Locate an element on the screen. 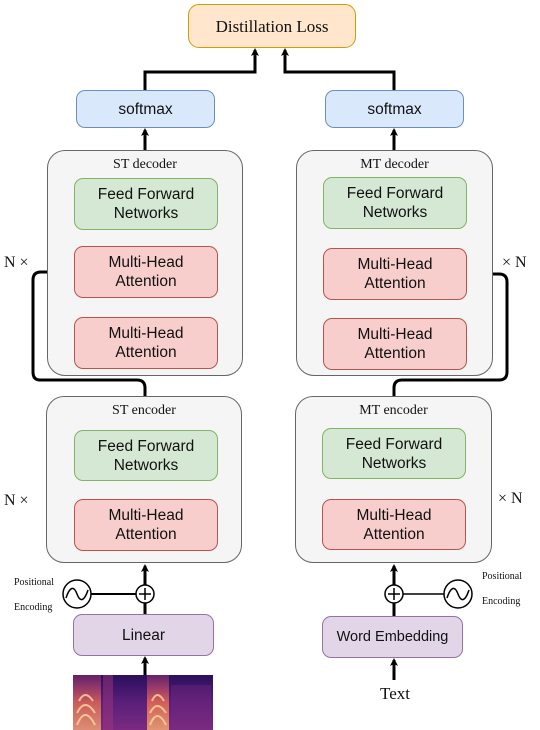 This screenshot has height=730, width=540. mt-encoder-attention-box: Multi-Head Attention is located at coordinates (394, 524).